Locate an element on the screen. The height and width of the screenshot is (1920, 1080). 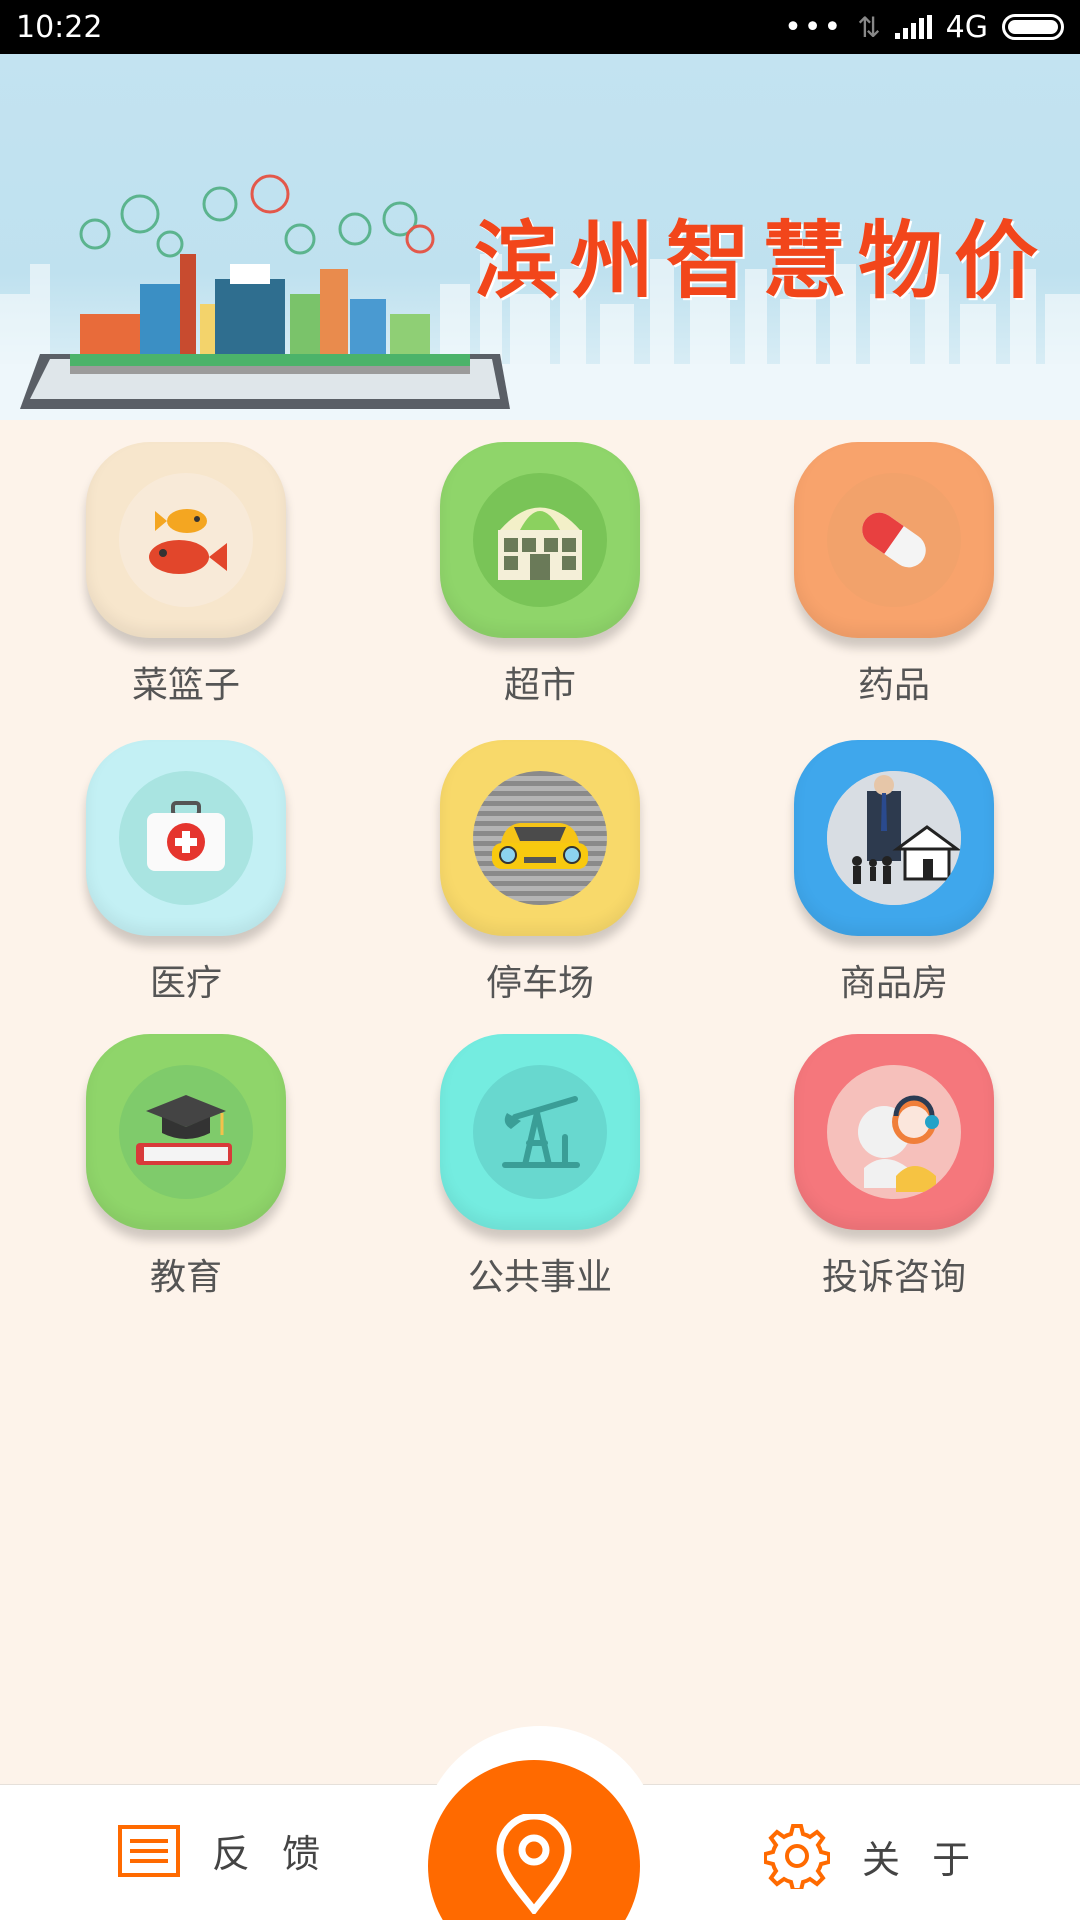
category-housing: 商品房 is located at coordinates (894, 873).